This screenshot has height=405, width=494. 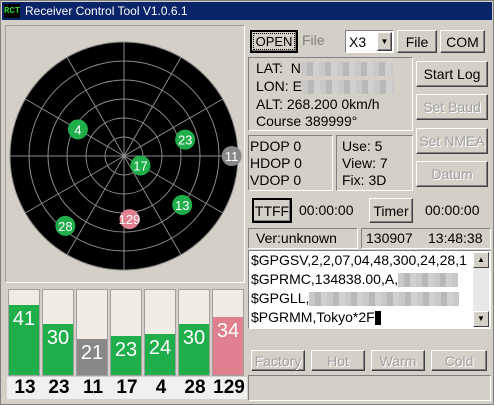 I want to click on title-bar: RCT Receiver Control Tool V1.0.6.1, so click(x=247, y=11).